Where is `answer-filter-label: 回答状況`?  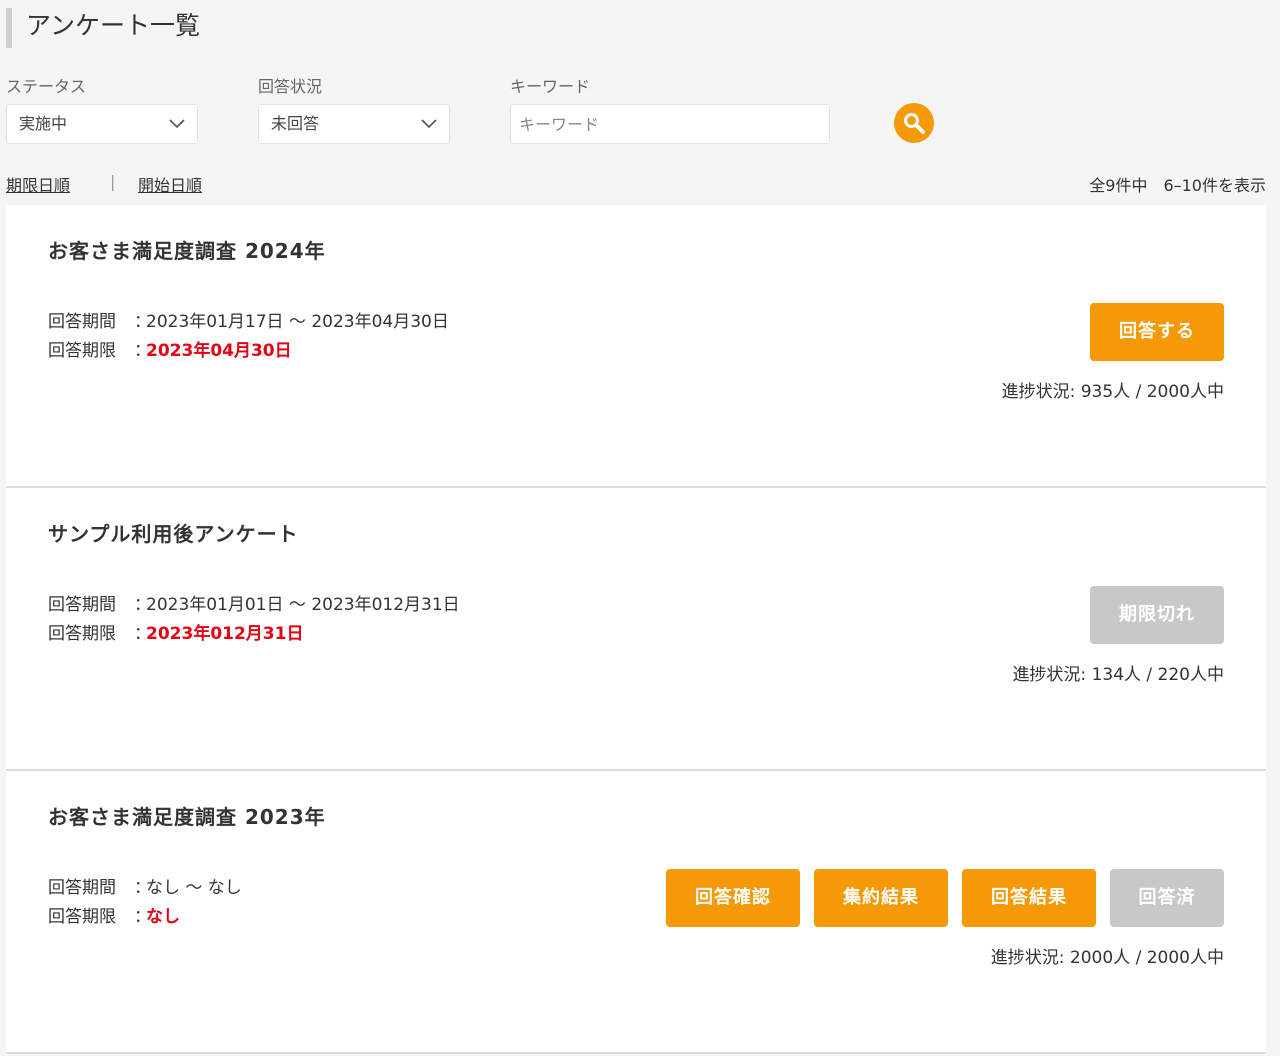
answer-filter-label: 回答状況 is located at coordinates (290, 86).